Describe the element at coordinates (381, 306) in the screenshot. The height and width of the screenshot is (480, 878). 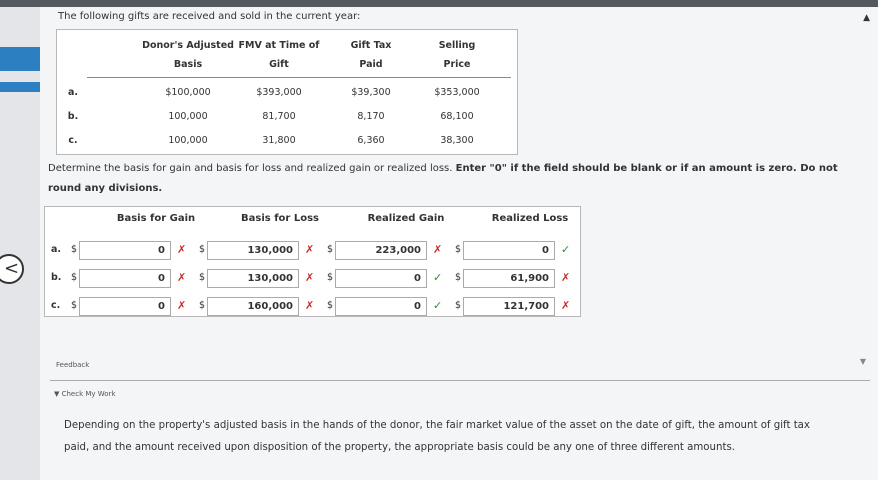
I see `realized-gain-input-c: 0` at that location.